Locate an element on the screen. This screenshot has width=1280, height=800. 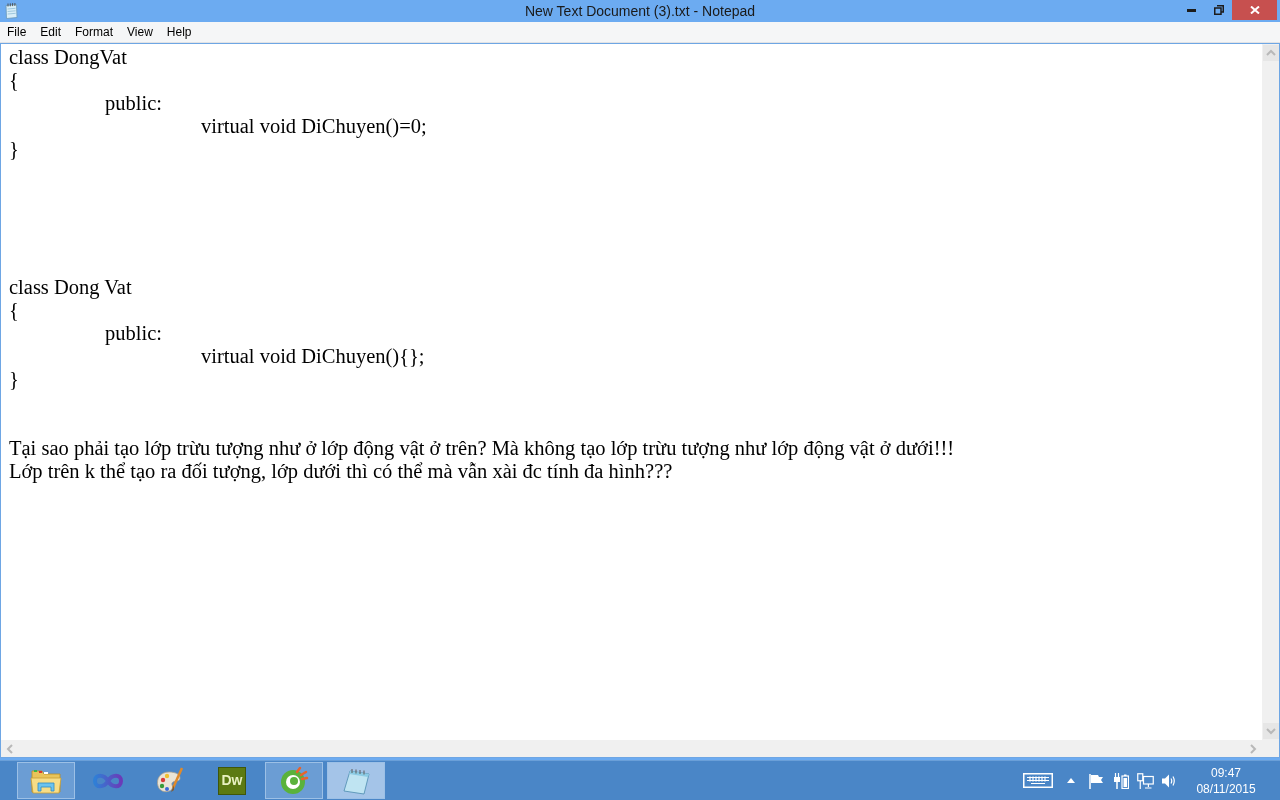
speaker-icon is located at coordinates (1169, 780).